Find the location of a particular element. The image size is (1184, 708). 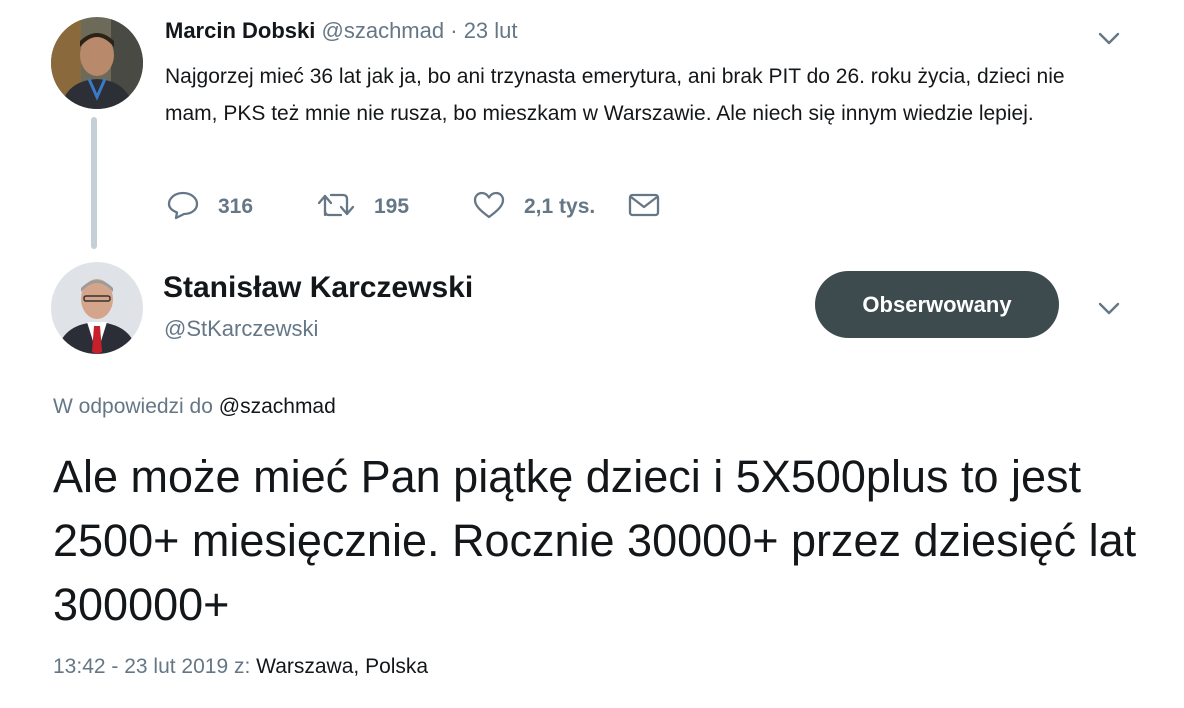

main-author-name: Stanisław Karczewski is located at coordinates (318, 288).